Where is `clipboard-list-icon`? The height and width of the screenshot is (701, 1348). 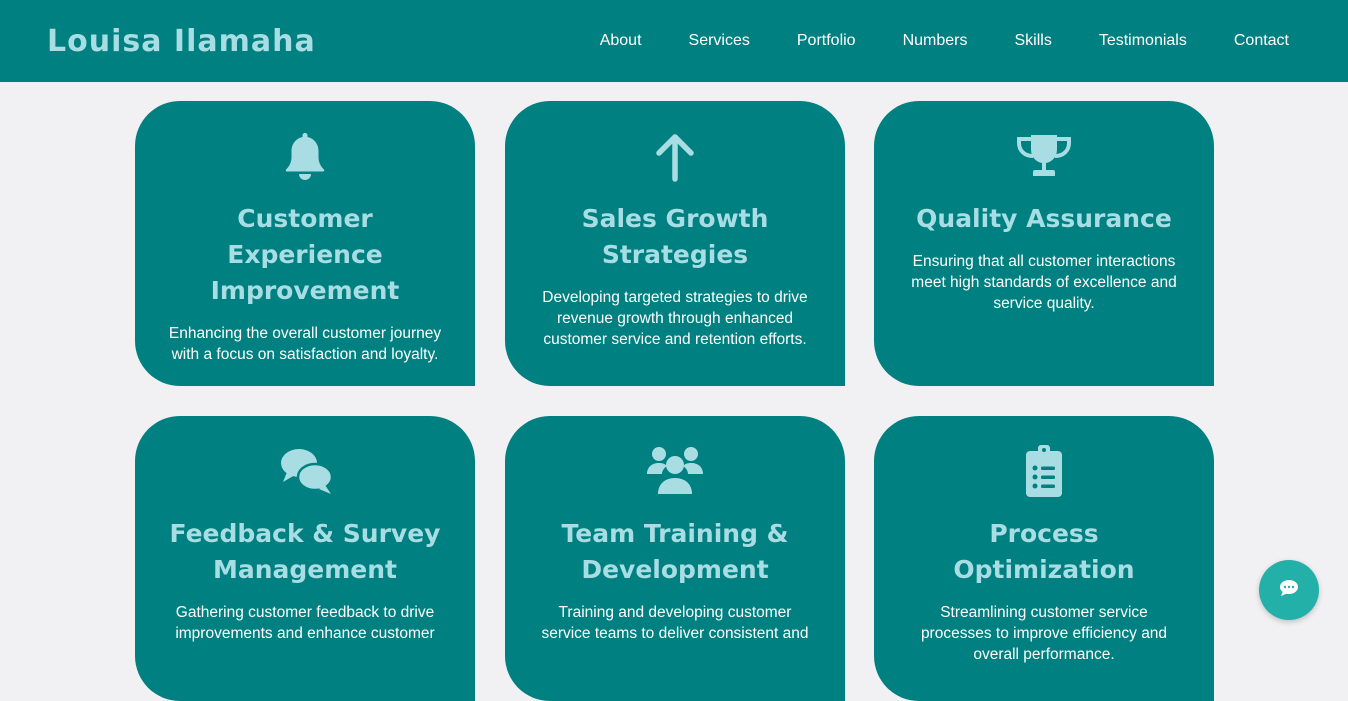
clipboard-list-icon is located at coordinates (1044, 472).